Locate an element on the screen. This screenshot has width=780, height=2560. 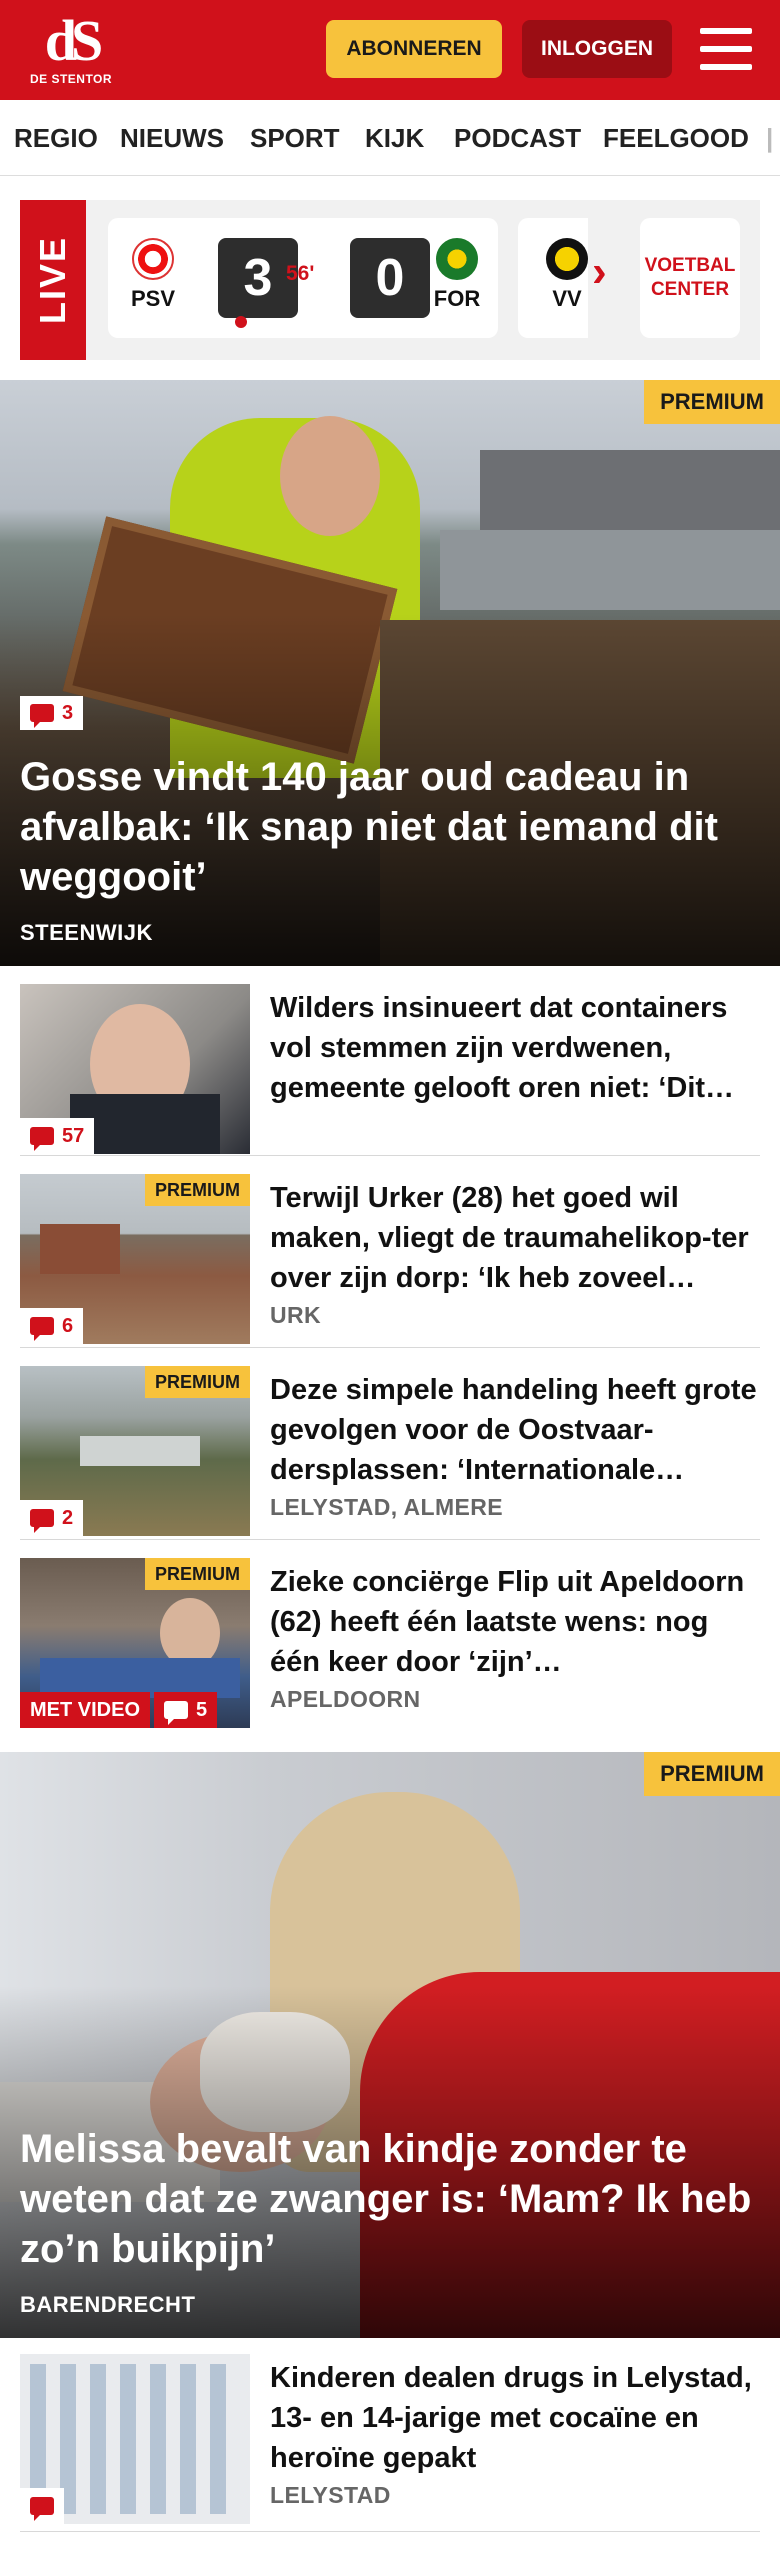
comment-count: 3 is located at coordinates (52, 713).